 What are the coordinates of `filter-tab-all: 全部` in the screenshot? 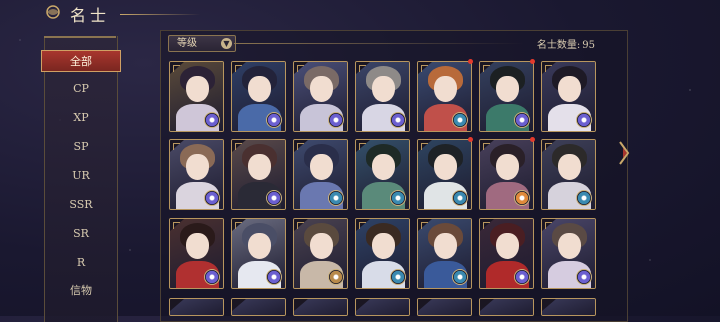 It's located at (81, 61).